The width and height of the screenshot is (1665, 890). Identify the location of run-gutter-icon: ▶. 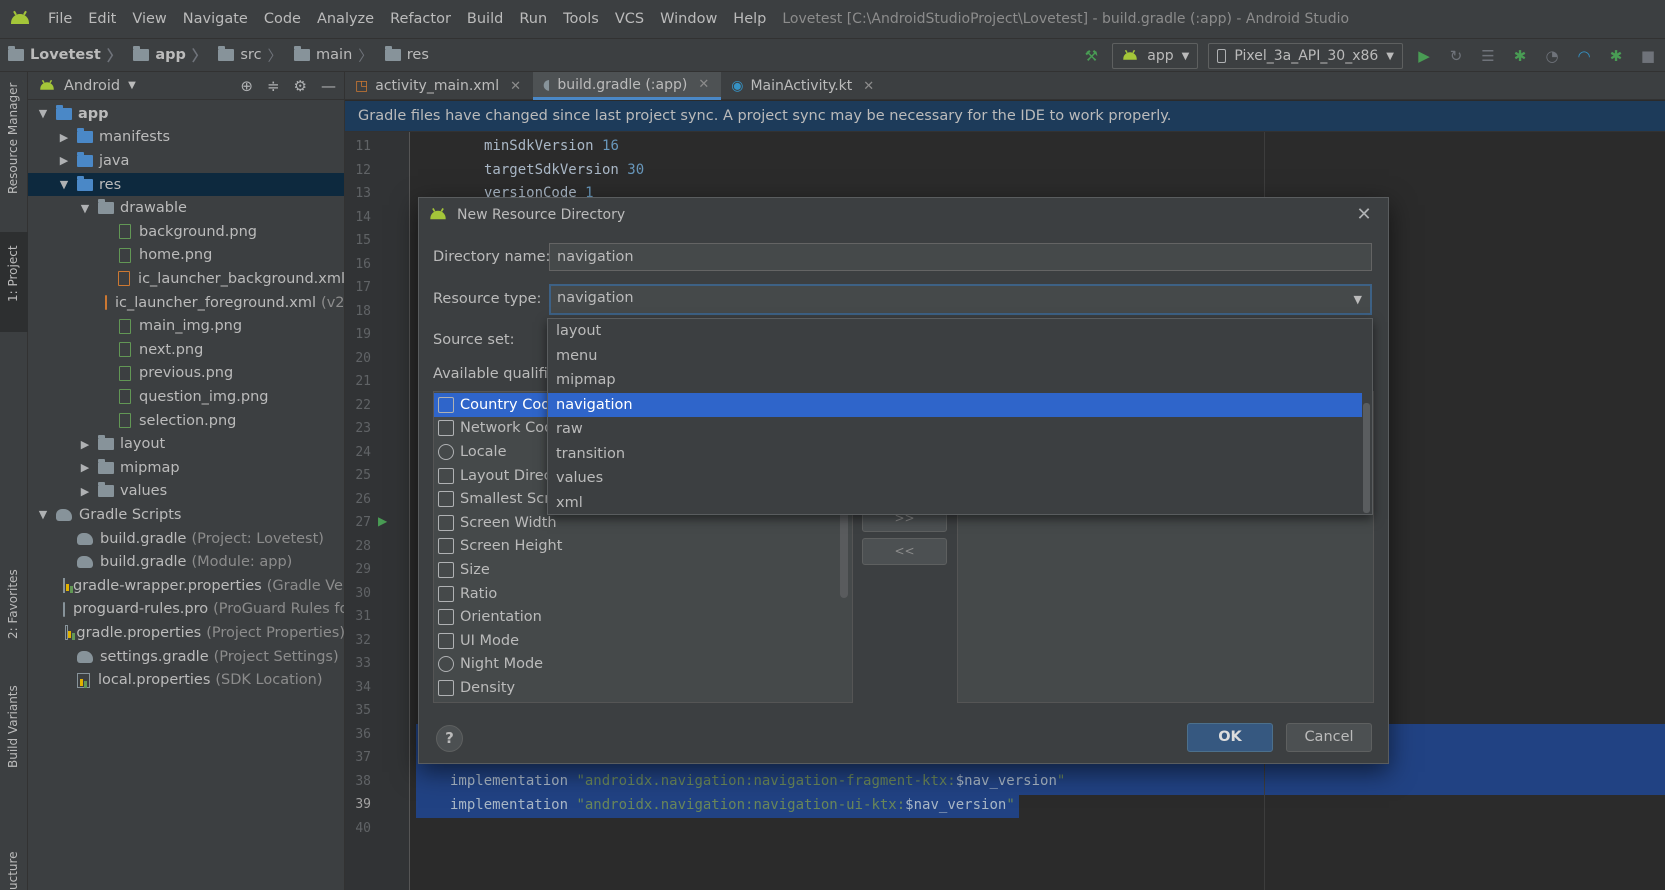
(382, 521).